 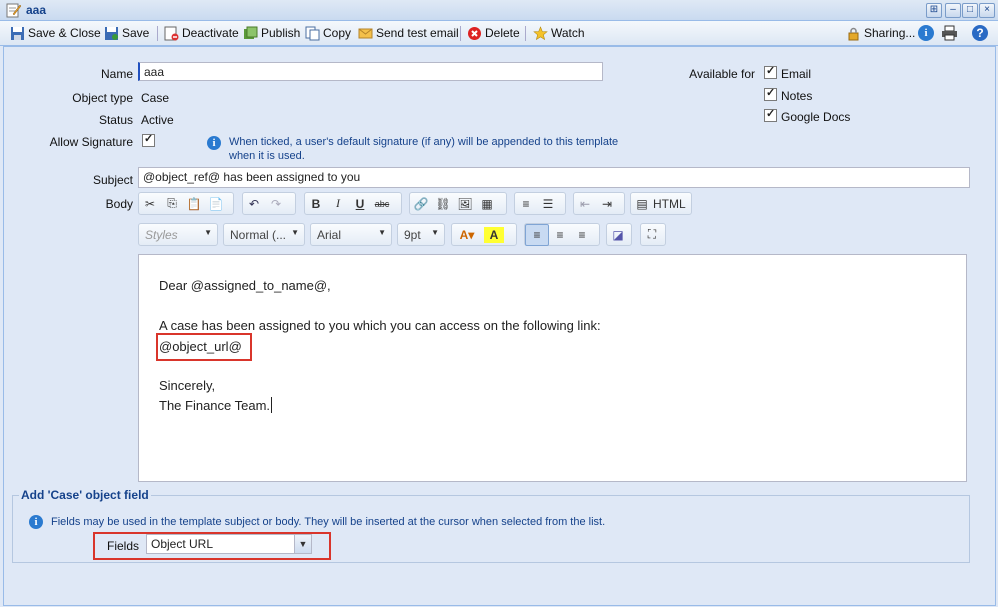 What do you see at coordinates (111, 33) in the screenshot?
I see `save-icon` at bounding box center [111, 33].